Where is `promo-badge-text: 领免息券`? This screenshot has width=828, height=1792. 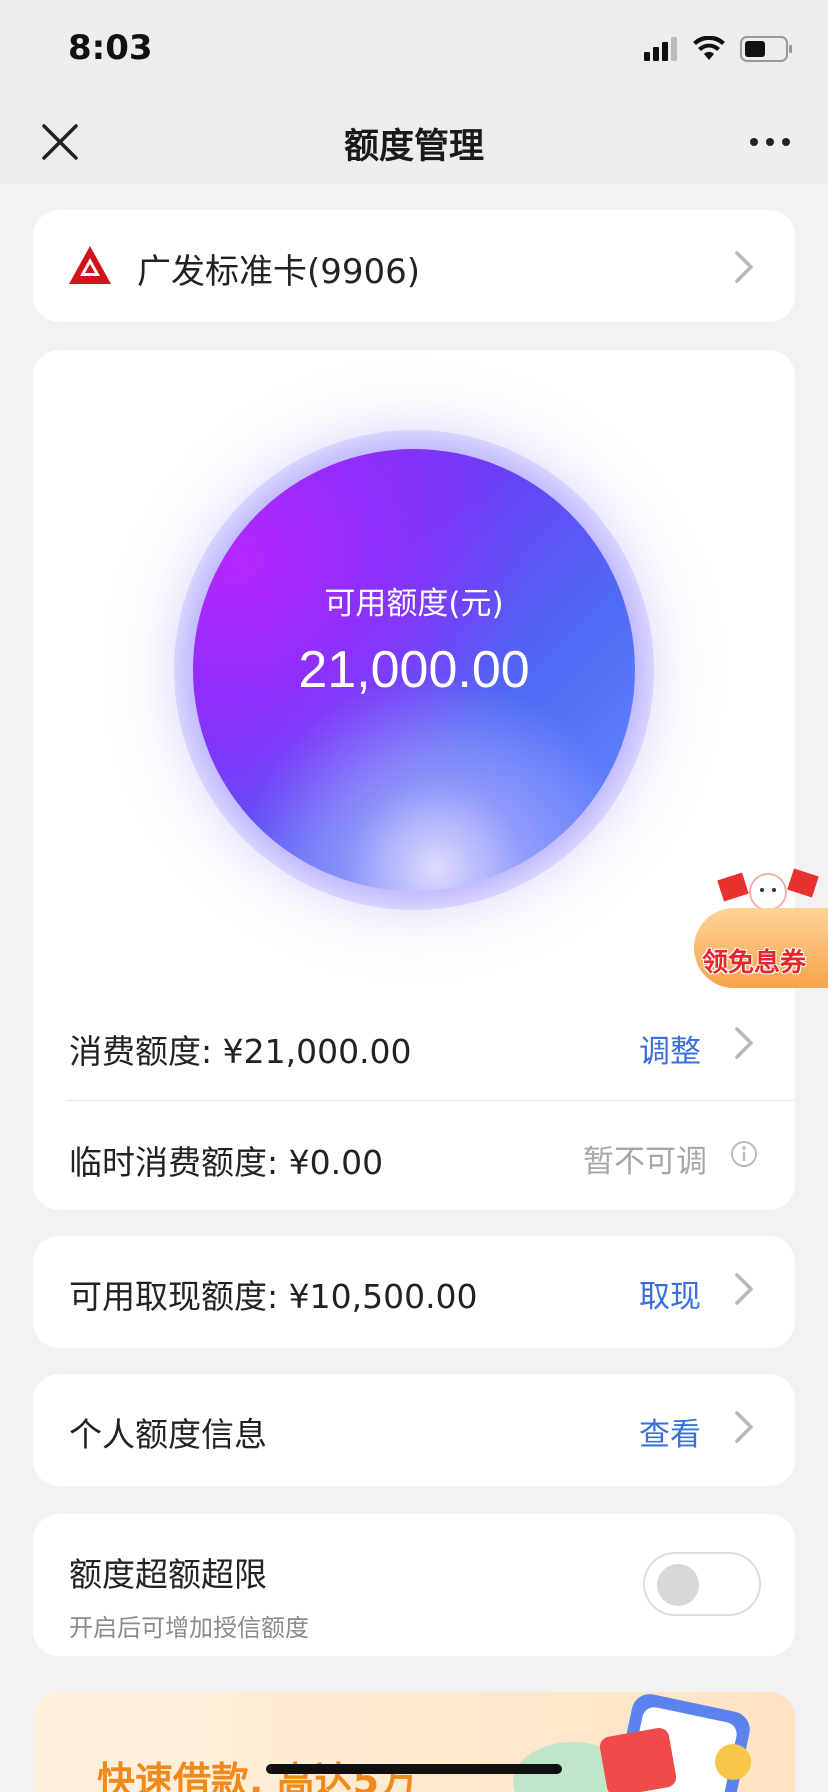 promo-badge-text: 领免息券 is located at coordinates (754, 963).